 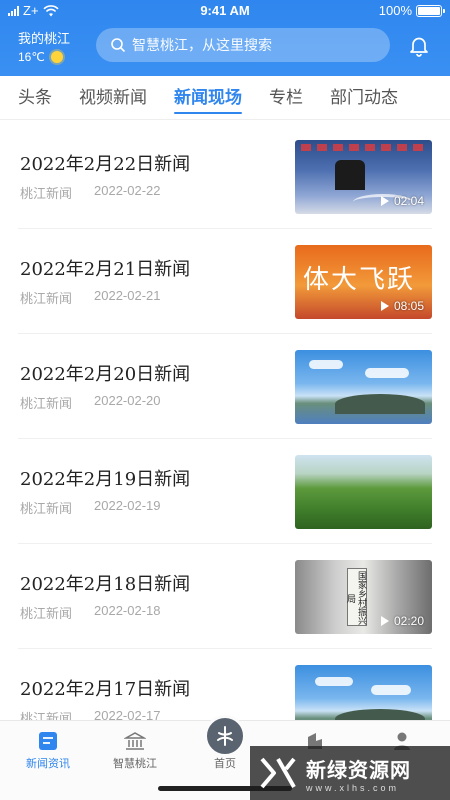 I want to click on thumbnail-calligraphy: 体大飞跃, so click(x=359, y=280).